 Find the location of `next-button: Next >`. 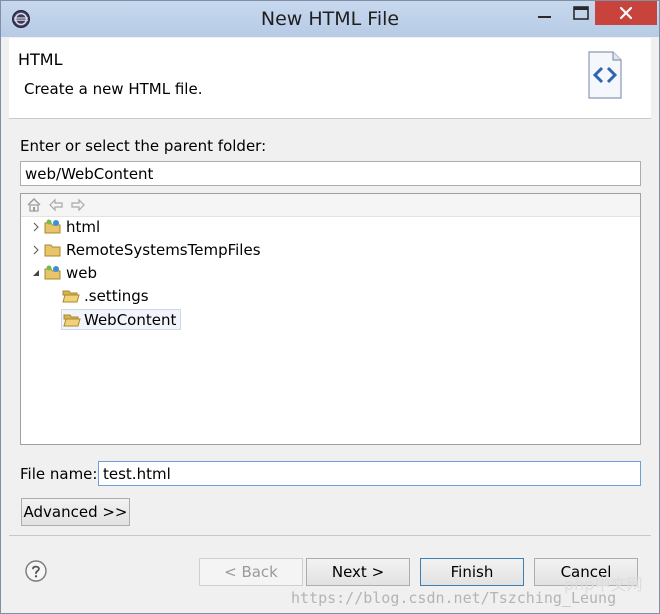

next-button: Next > is located at coordinates (358, 572).